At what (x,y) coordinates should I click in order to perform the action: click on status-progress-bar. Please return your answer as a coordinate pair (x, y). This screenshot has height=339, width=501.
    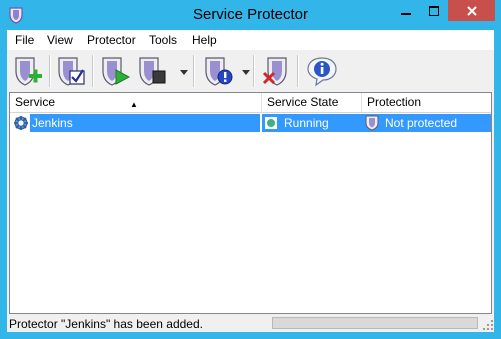
    Looking at the image, I should click on (375, 323).